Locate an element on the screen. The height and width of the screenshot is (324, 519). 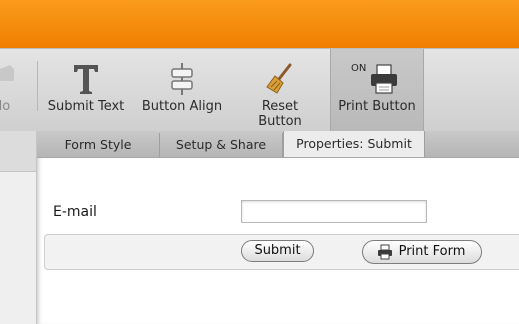
submit-text-button: Submit Text is located at coordinates (86, 90).